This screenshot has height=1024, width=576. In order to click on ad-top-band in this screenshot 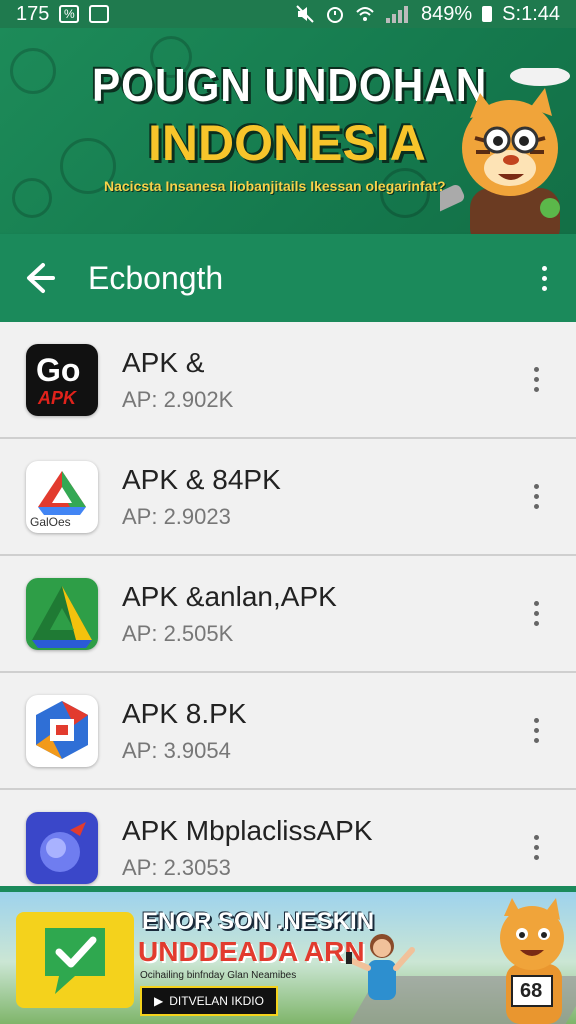, I will do `click(288, 889)`.